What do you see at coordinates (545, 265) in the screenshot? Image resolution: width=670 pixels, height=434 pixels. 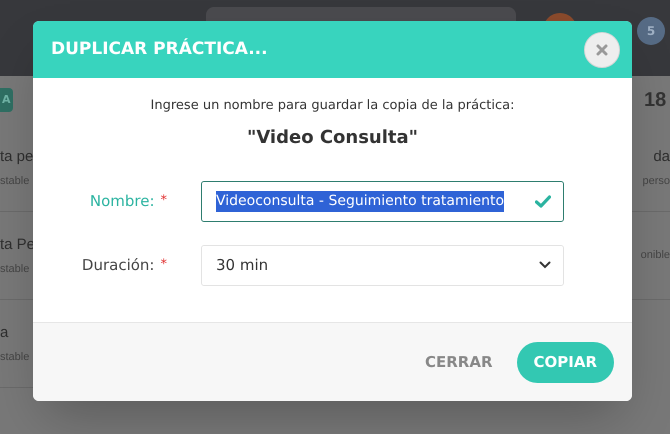 I see `chevron-down-icon` at bounding box center [545, 265].